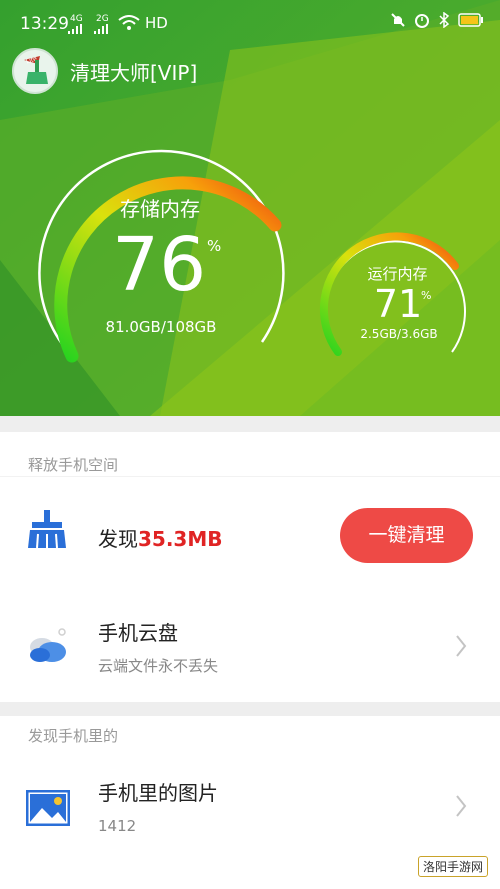 The width and height of the screenshot is (500, 889). Describe the element at coordinates (129, 22) in the screenshot. I see `wifi-icon` at that location.